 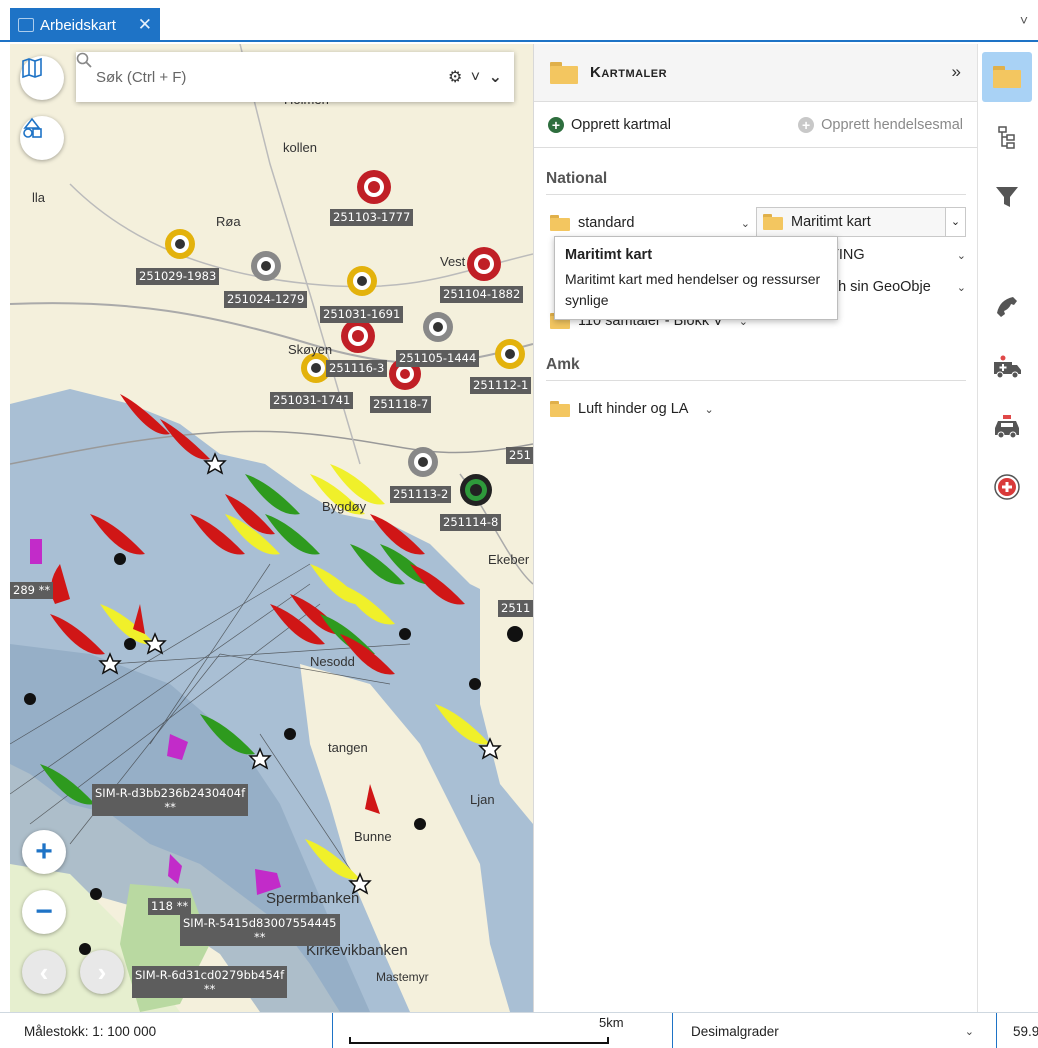 I want to click on incident-label: 251024-1279, so click(x=266, y=299).